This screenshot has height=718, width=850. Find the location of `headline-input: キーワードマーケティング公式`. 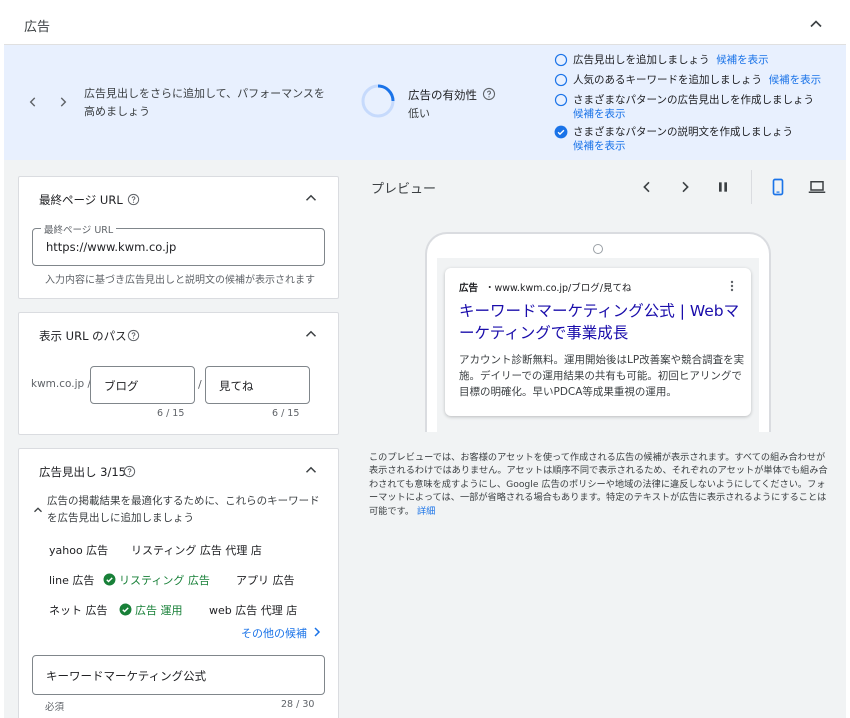

headline-input: キーワードマーケティング公式 is located at coordinates (178, 675).